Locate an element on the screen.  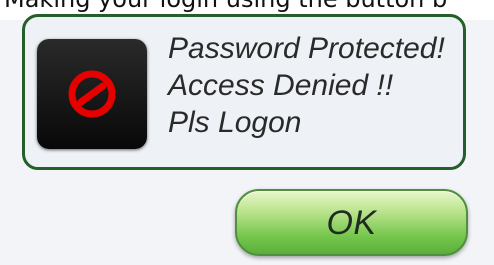
message-line-password-protected: Password Protected! is located at coordinates (306, 48).